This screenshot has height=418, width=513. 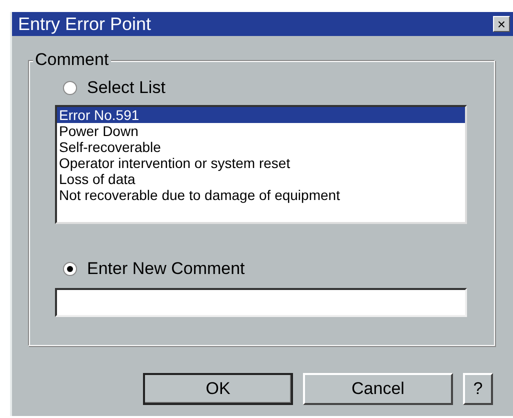 I want to click on list-item: Error No.591, so click(x=261, y=115).